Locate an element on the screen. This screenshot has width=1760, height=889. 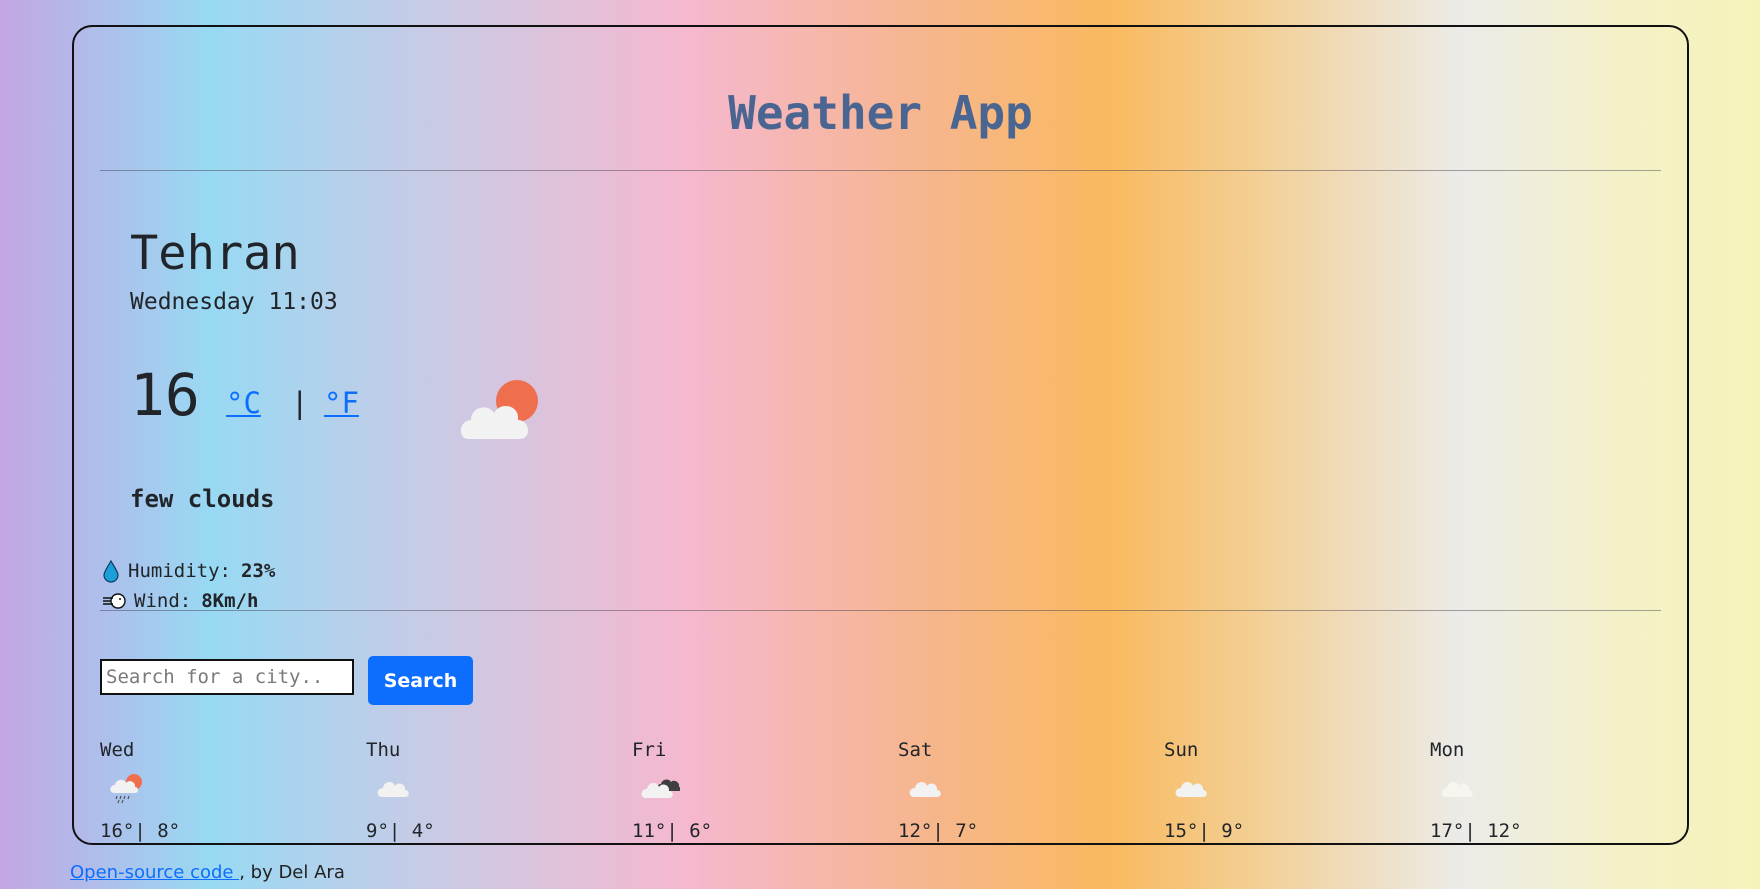
humidity-value: 23% is located at coordinates (258, 571).